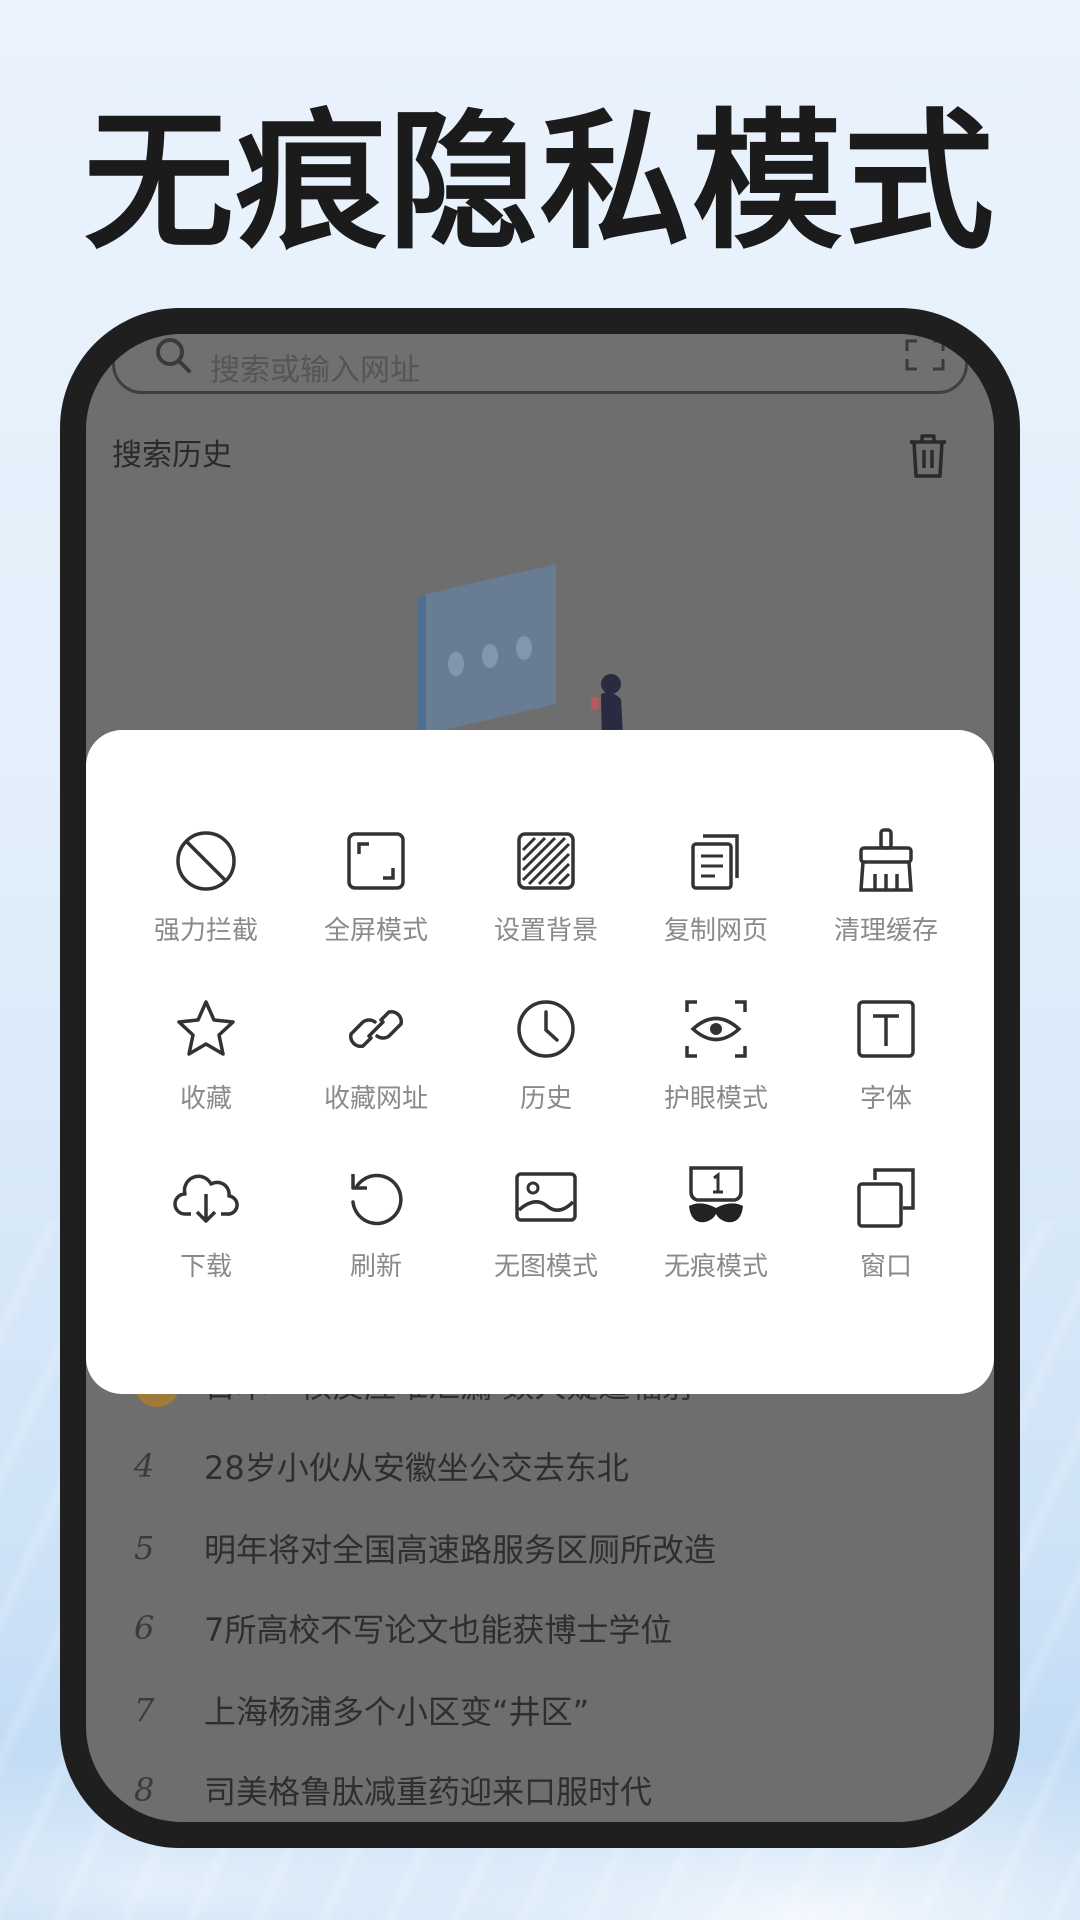 Image resolution: width=1080 pixels, height=1920 pixels. Describe the element at coordinates (206, 1198) in the screenshot. I see `download-cloud-icon` at that location.